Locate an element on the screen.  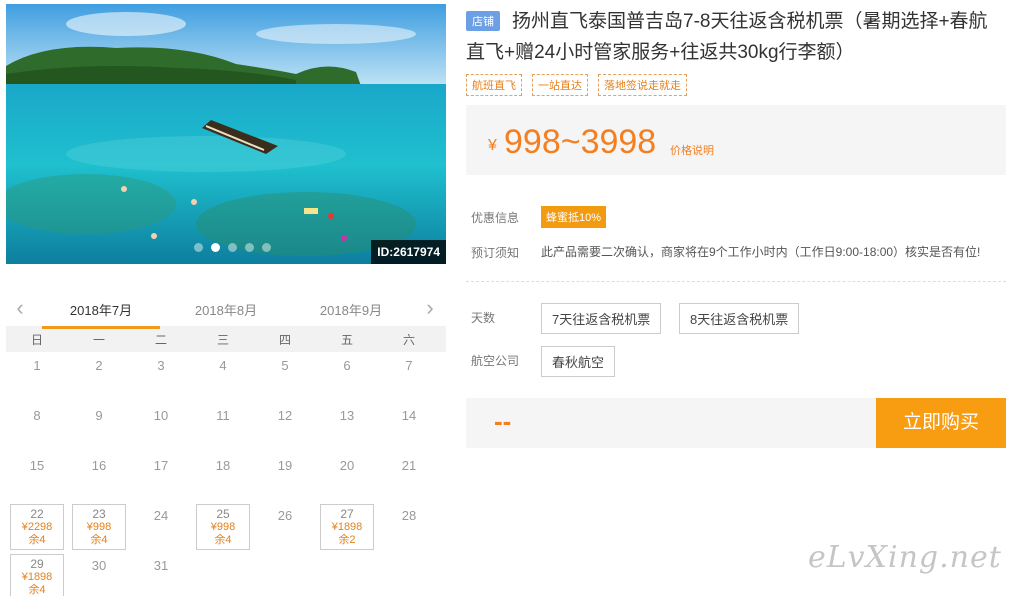
calendar-day: 2 is located at coordinates (99, 377).